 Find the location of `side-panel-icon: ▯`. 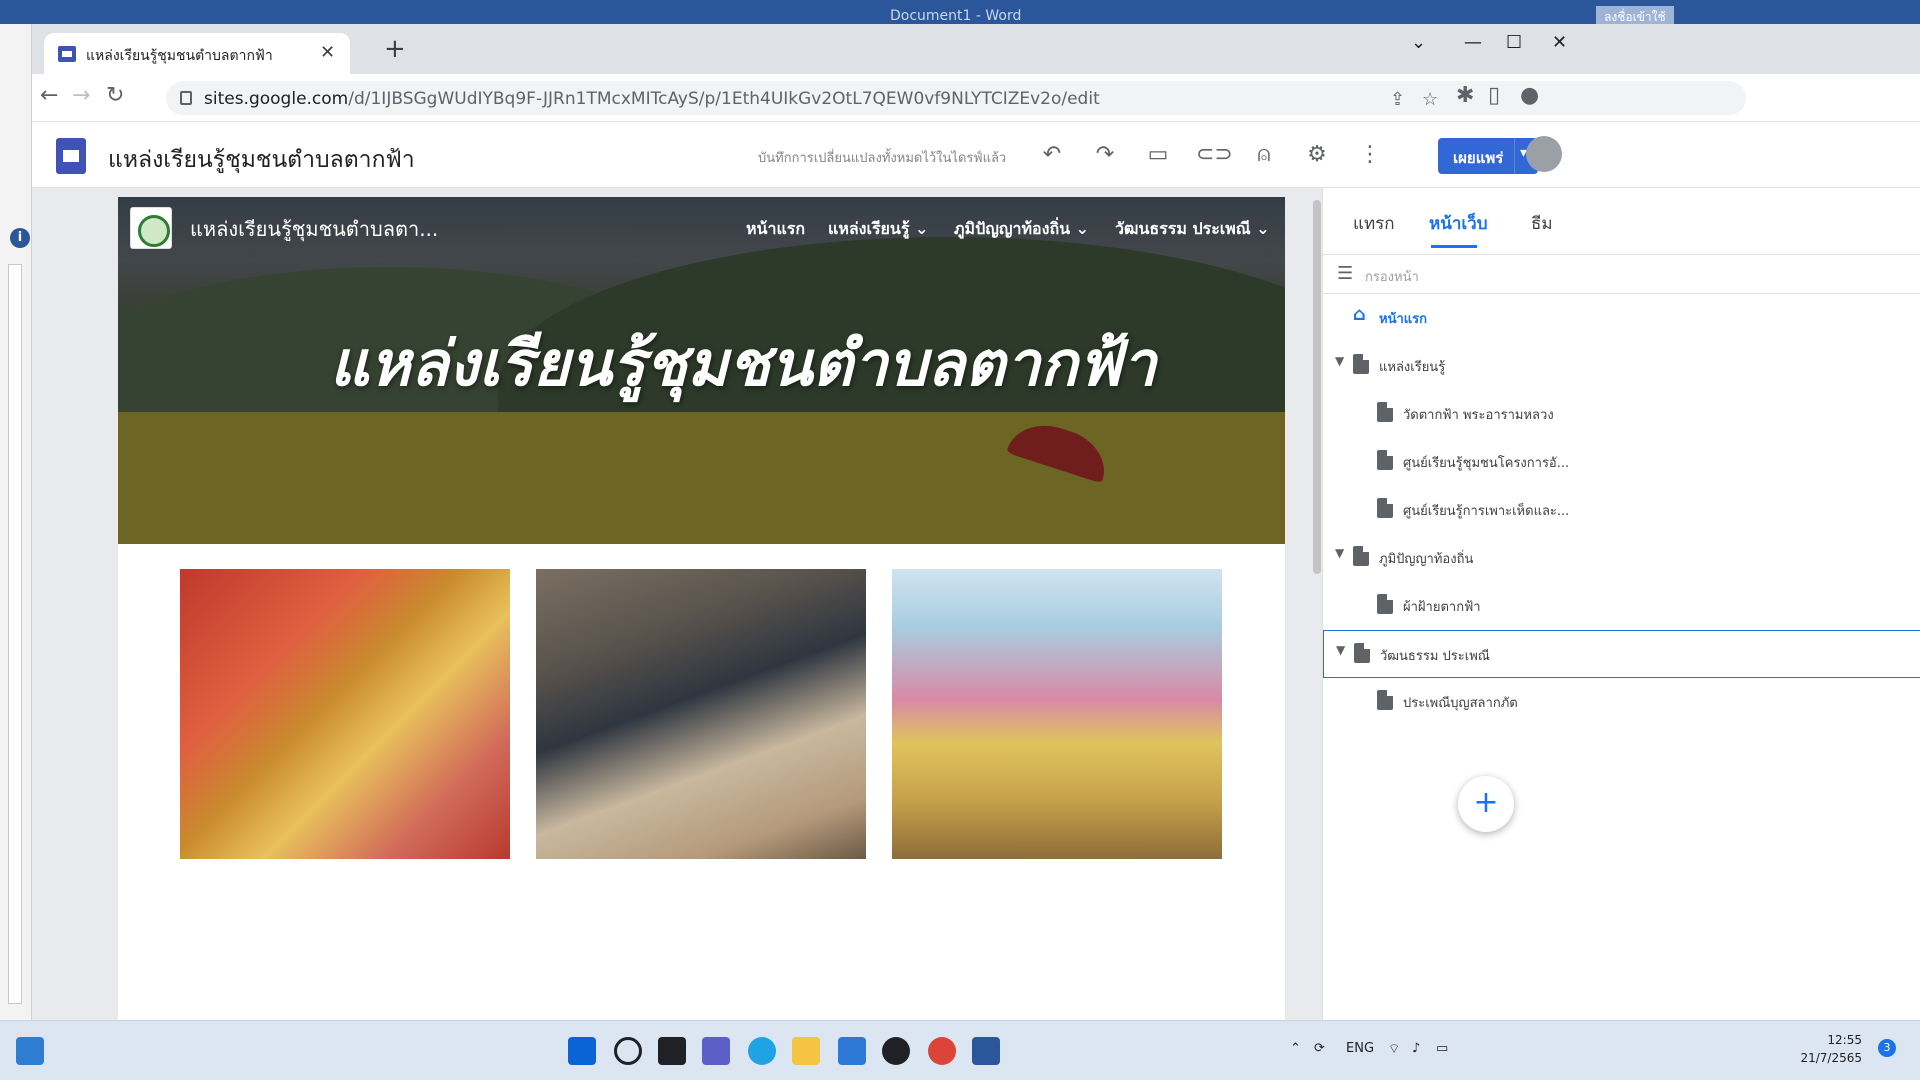

side-panel-icon: ▯ is located at coordinates (1494, 96).